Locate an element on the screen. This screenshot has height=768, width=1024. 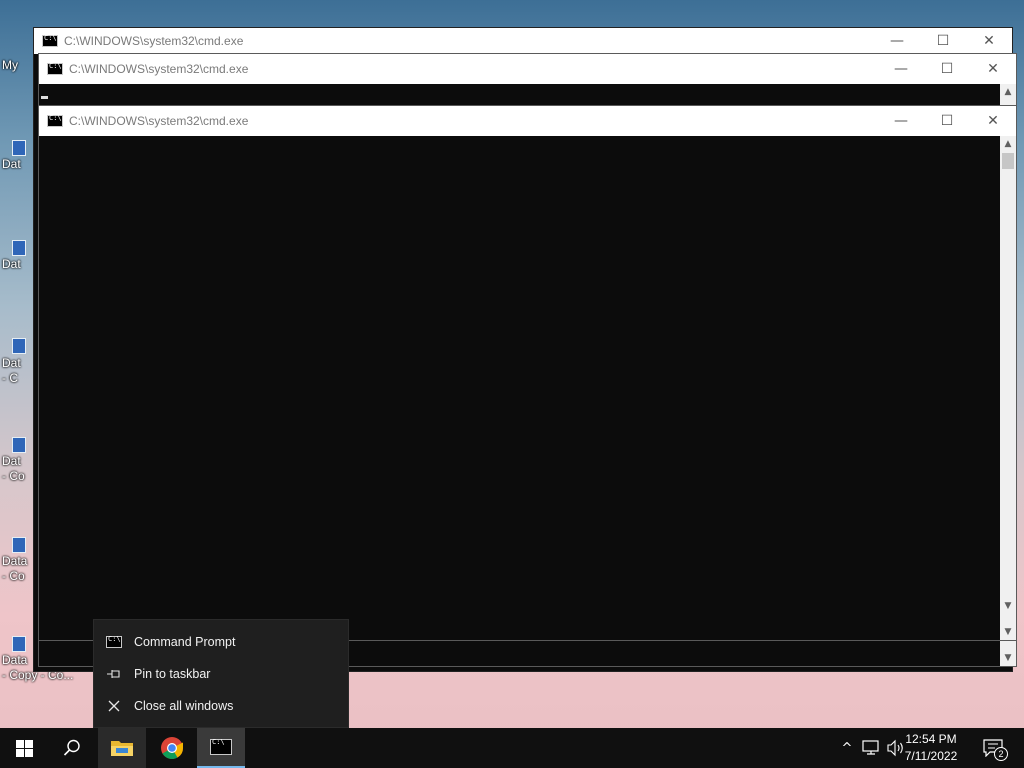
jumplist-item-pin-to-taskbar: Pin to taskbar is located at coordinates (221, 674).